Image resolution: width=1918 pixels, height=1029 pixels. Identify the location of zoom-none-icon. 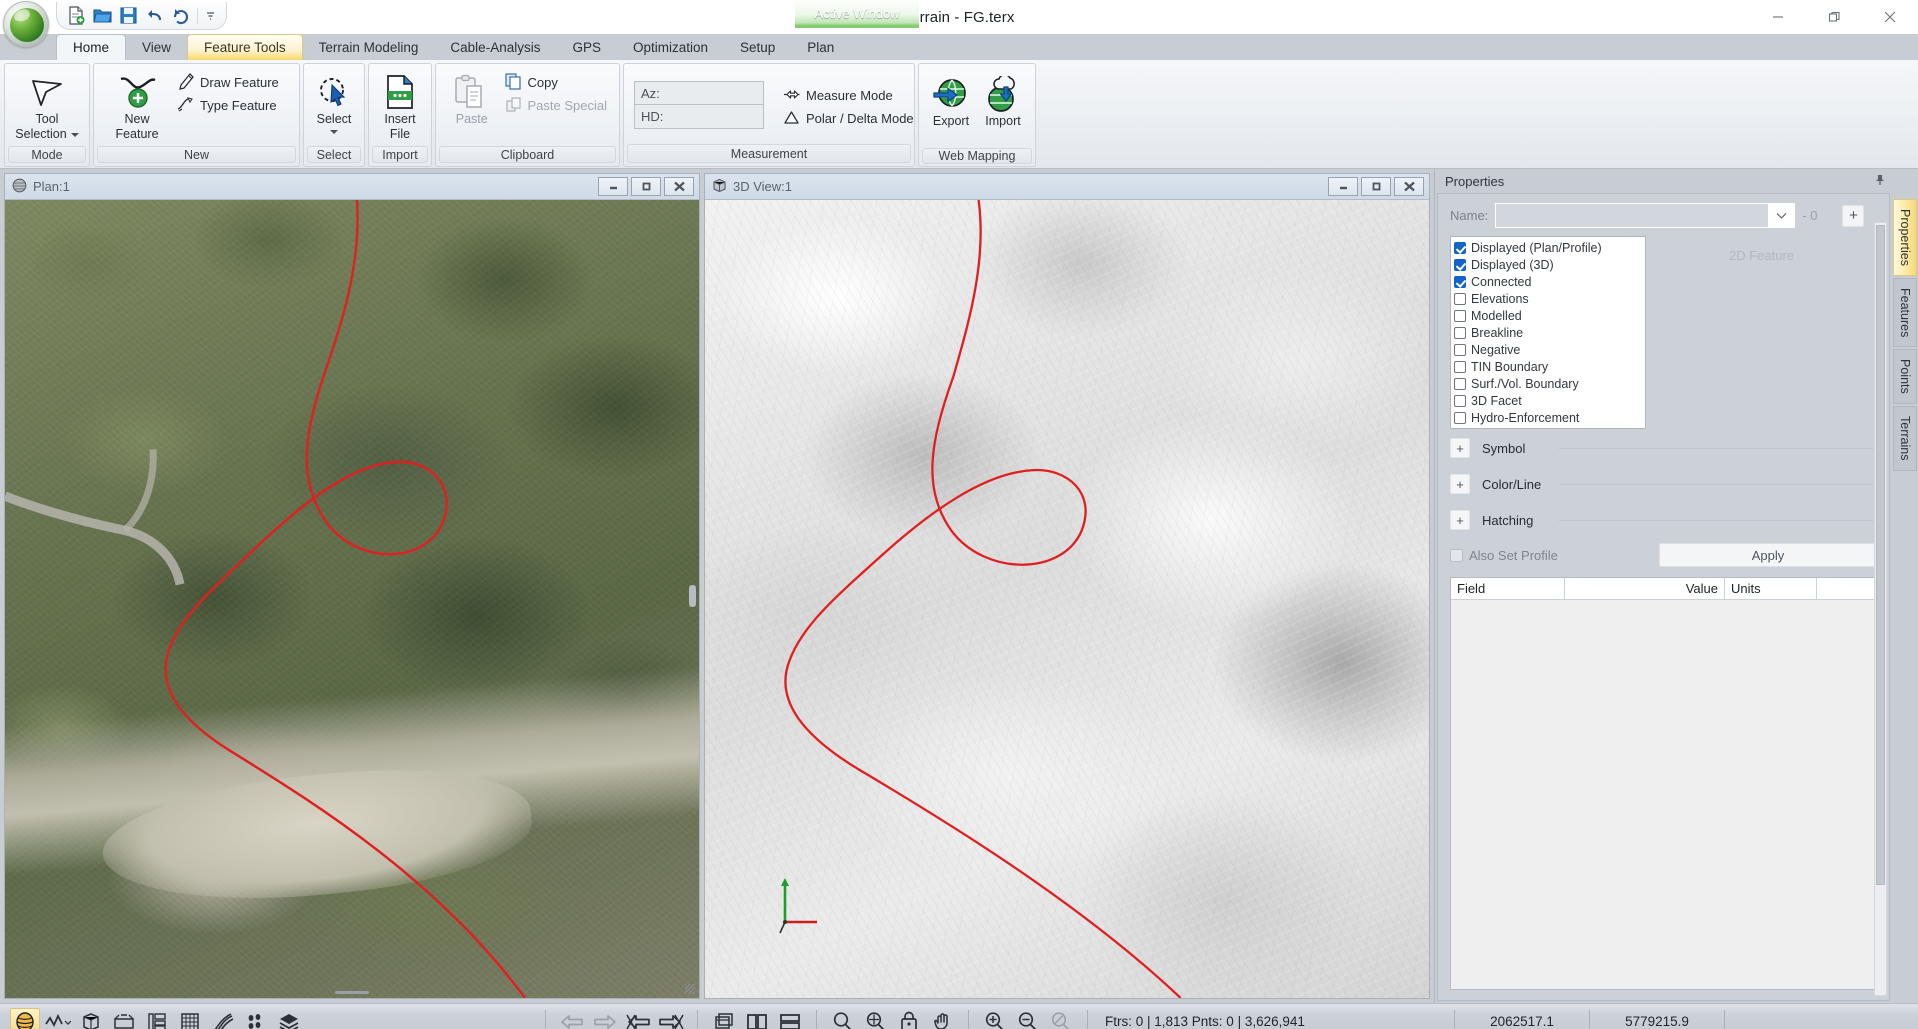
(1061, 1018).